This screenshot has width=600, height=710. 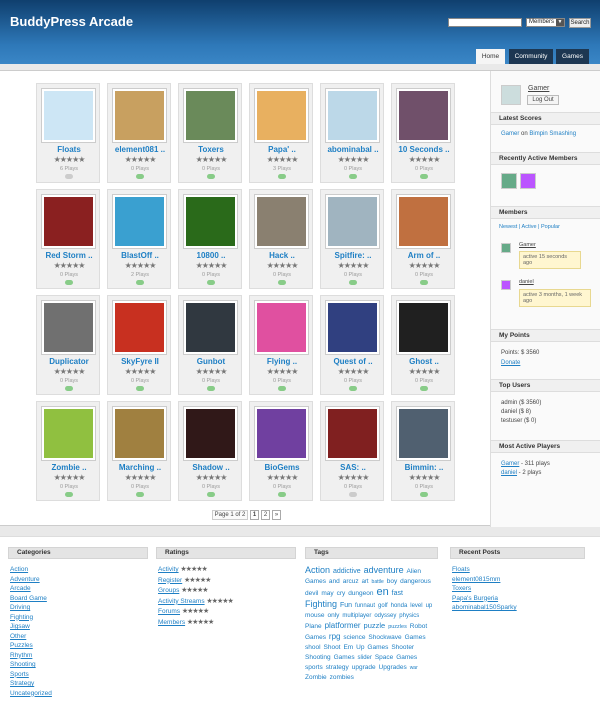 What do you see at coordinates (28, 598) in the screenshot?
I see `category-link: Board Game` at bounding box center [28, 598].